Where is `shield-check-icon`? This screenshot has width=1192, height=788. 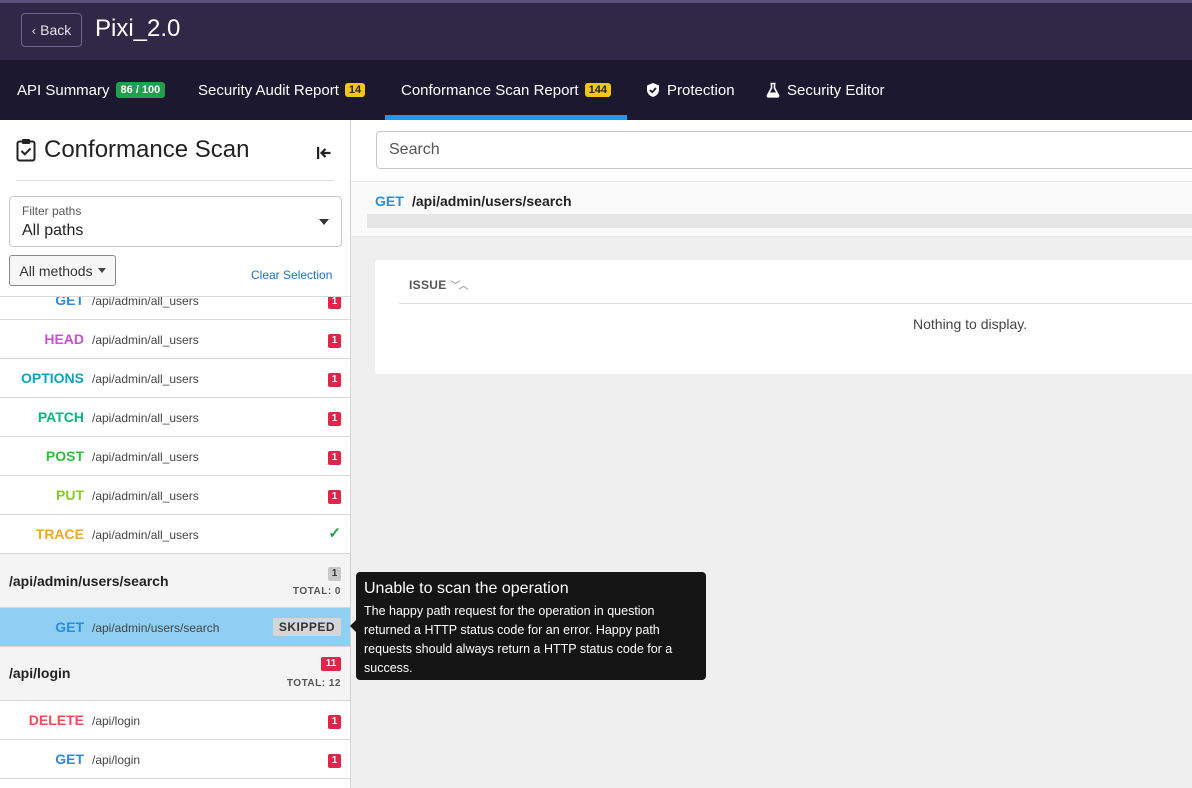 shield-check-icon is located at coordinates (653, 90).